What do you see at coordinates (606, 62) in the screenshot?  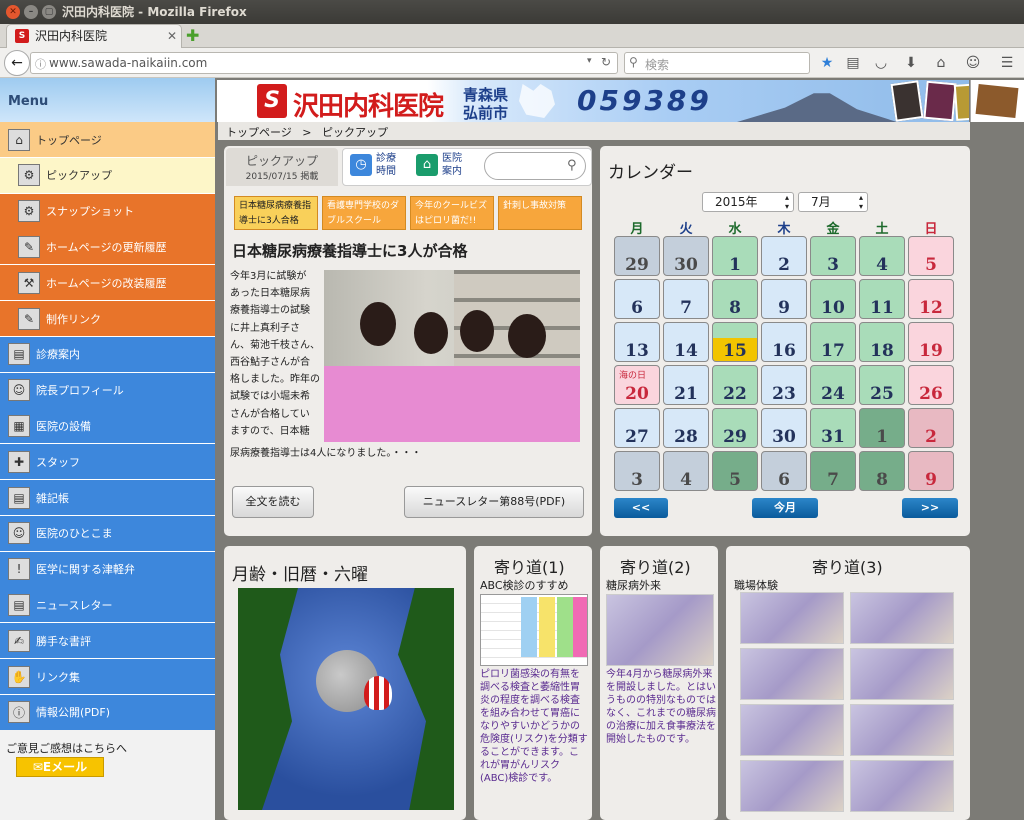 I see `reload-icon: ↻` at bounding box center [606, 62].